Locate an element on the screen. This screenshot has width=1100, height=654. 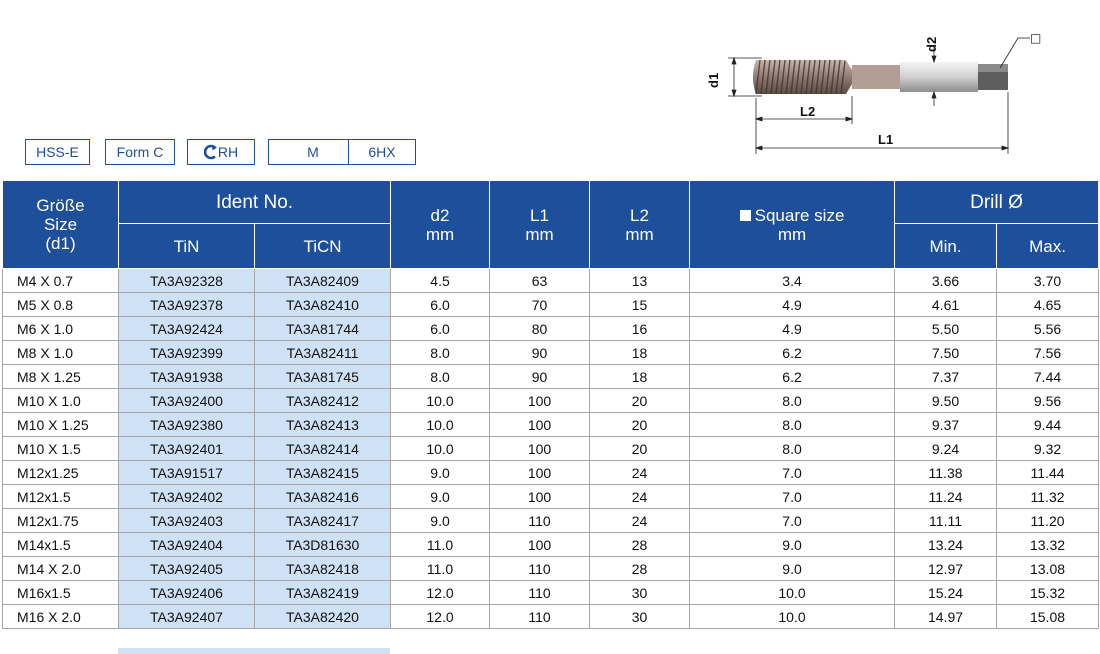
cell-tin: TA3A92399 is located at coordinates (186, 352).